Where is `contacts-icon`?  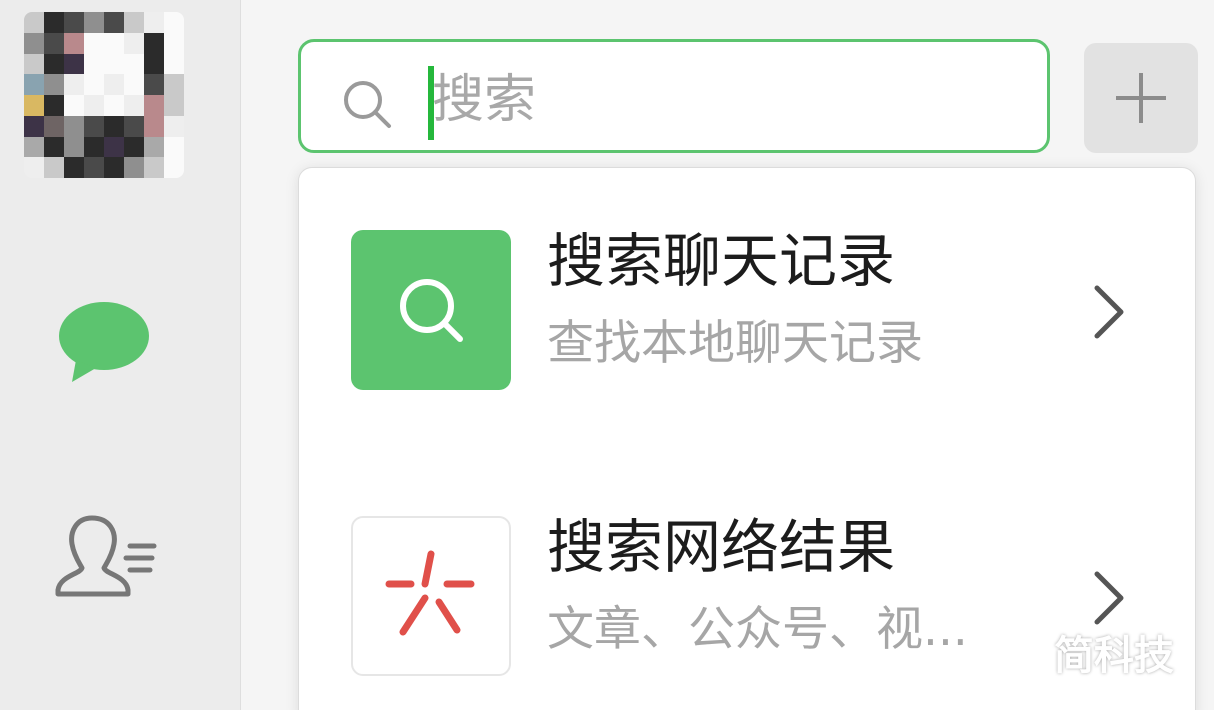 contacts-icon is located at coordinates (107, 555).